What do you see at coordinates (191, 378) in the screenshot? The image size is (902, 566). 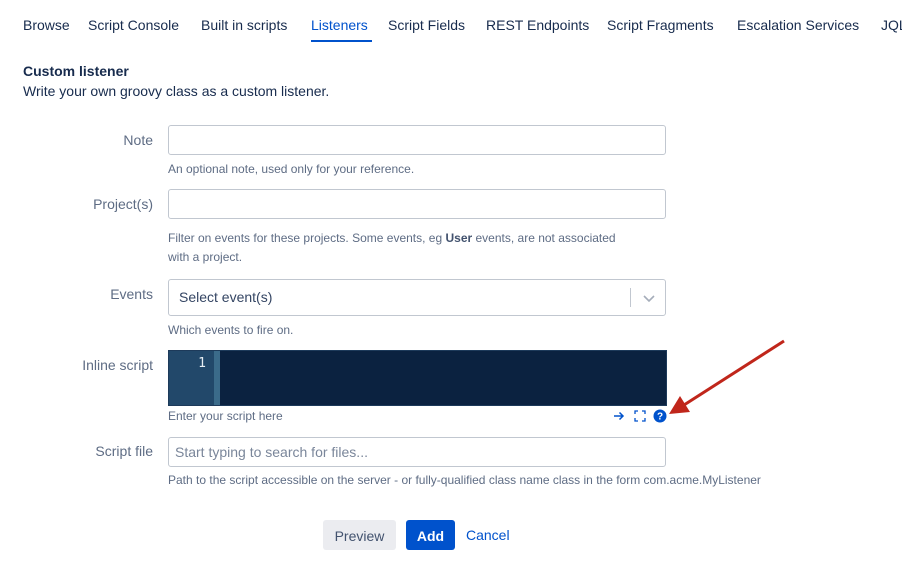 I see `editor-gutter: 1` at bounding box center [191, 378].